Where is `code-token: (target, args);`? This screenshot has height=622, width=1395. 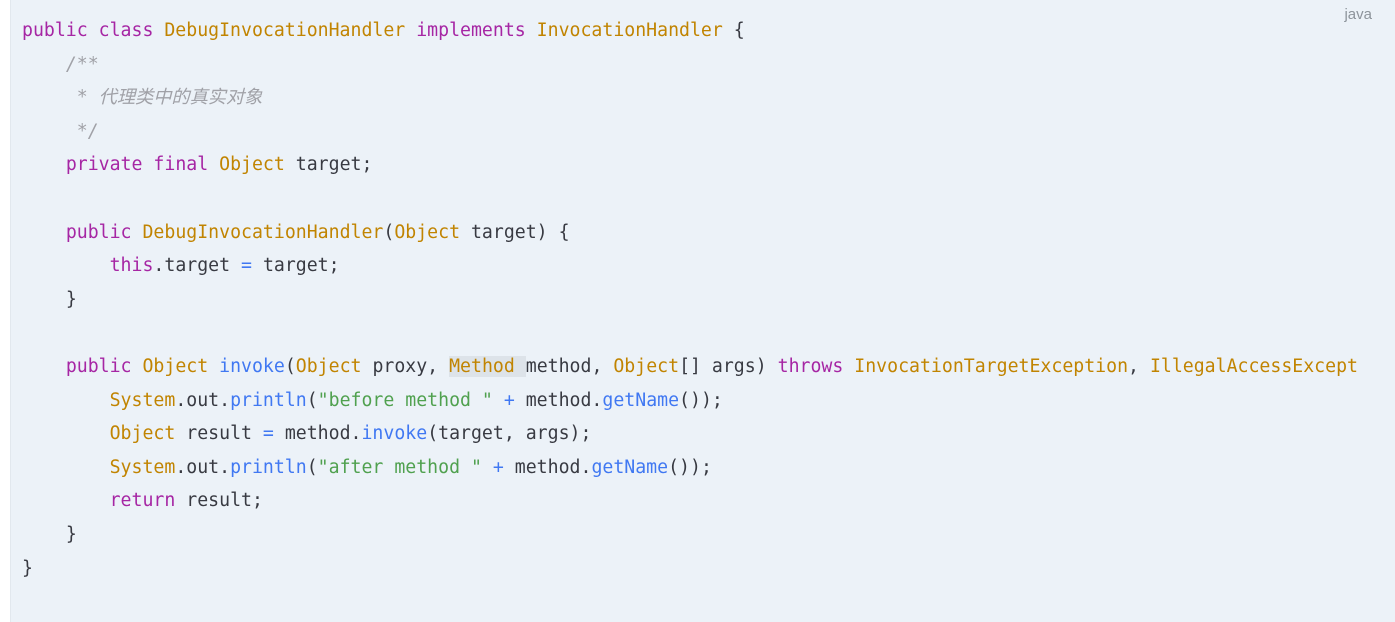
code-token: (target, args); is located at coordinates (509, 434).